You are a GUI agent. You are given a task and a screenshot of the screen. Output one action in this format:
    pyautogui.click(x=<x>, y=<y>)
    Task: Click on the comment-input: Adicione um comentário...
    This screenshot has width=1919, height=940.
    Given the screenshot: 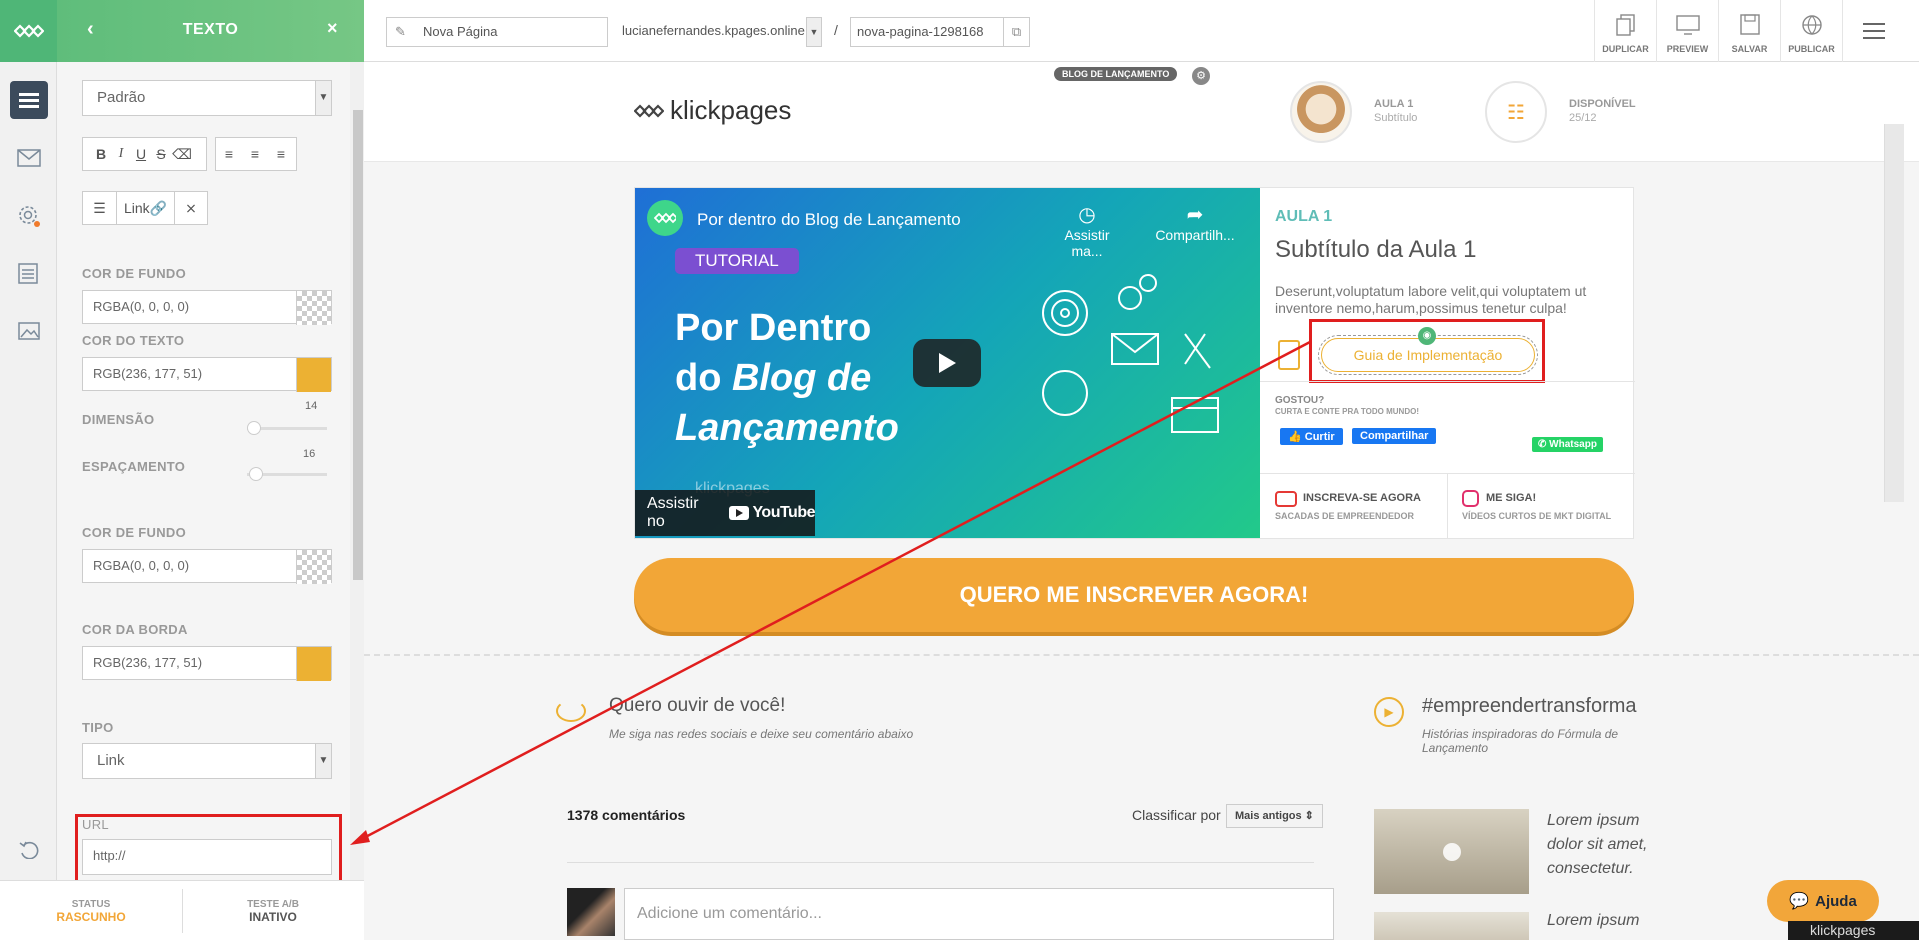 What is the action you would take?
    pyautogui.click(x=979, y=914)
    